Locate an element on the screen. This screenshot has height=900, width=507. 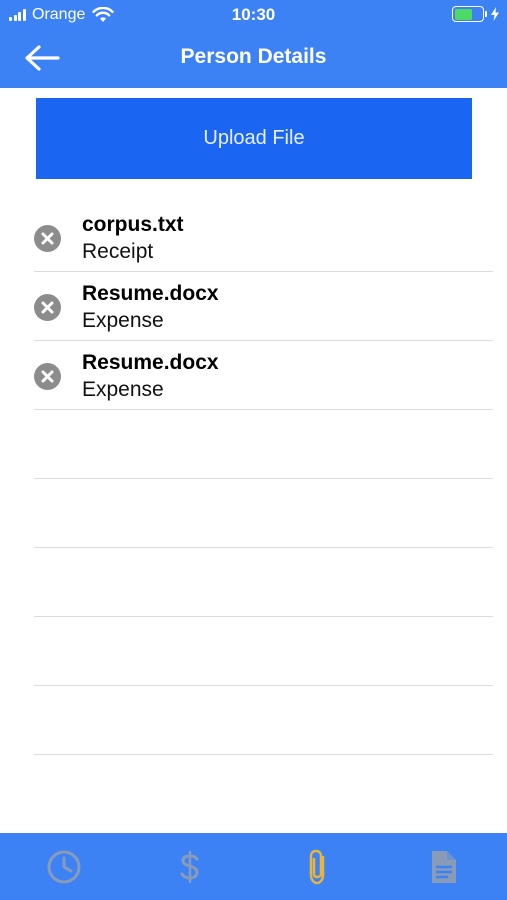
battery-tip is located at coordinates (486, 14).